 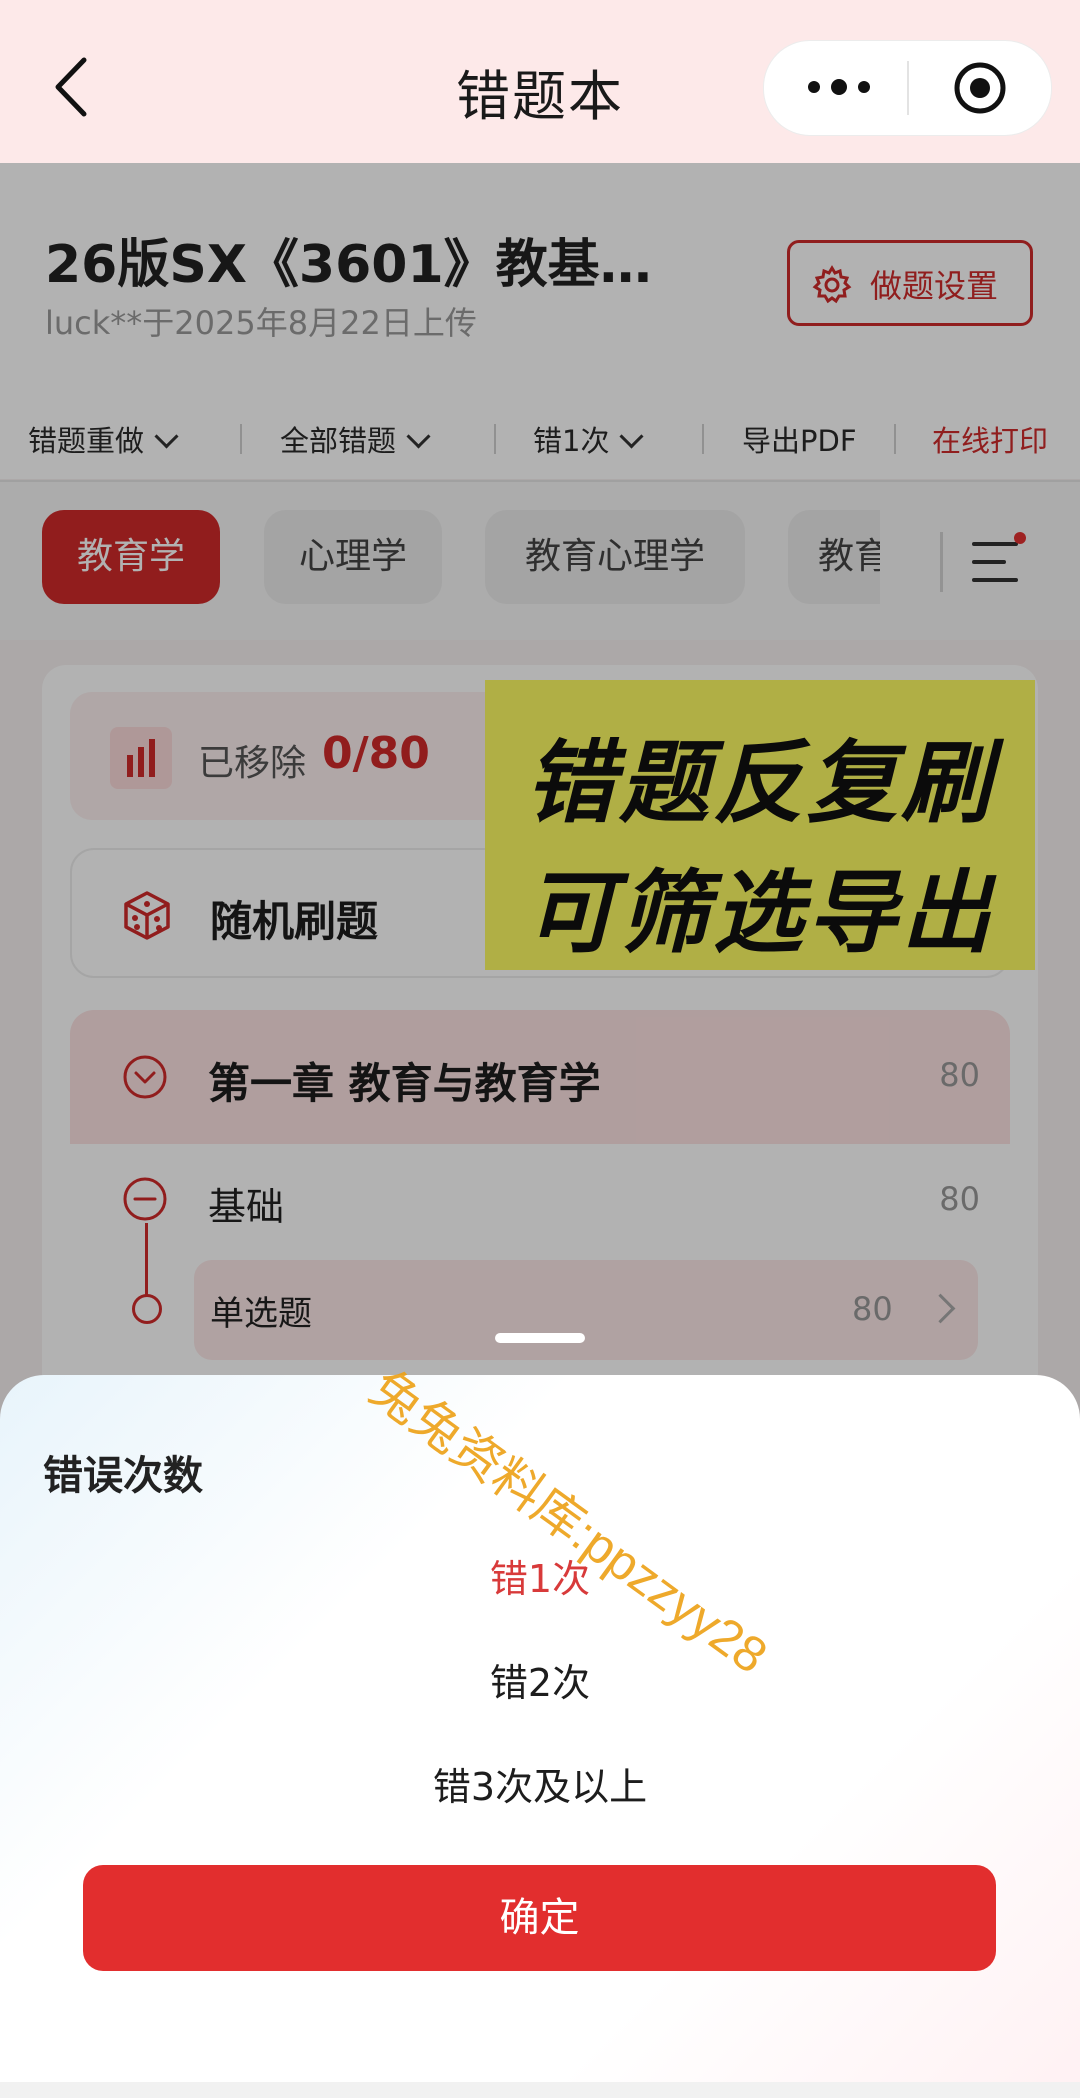 I want to click on capsule-divider, so click(x=908, y=88).